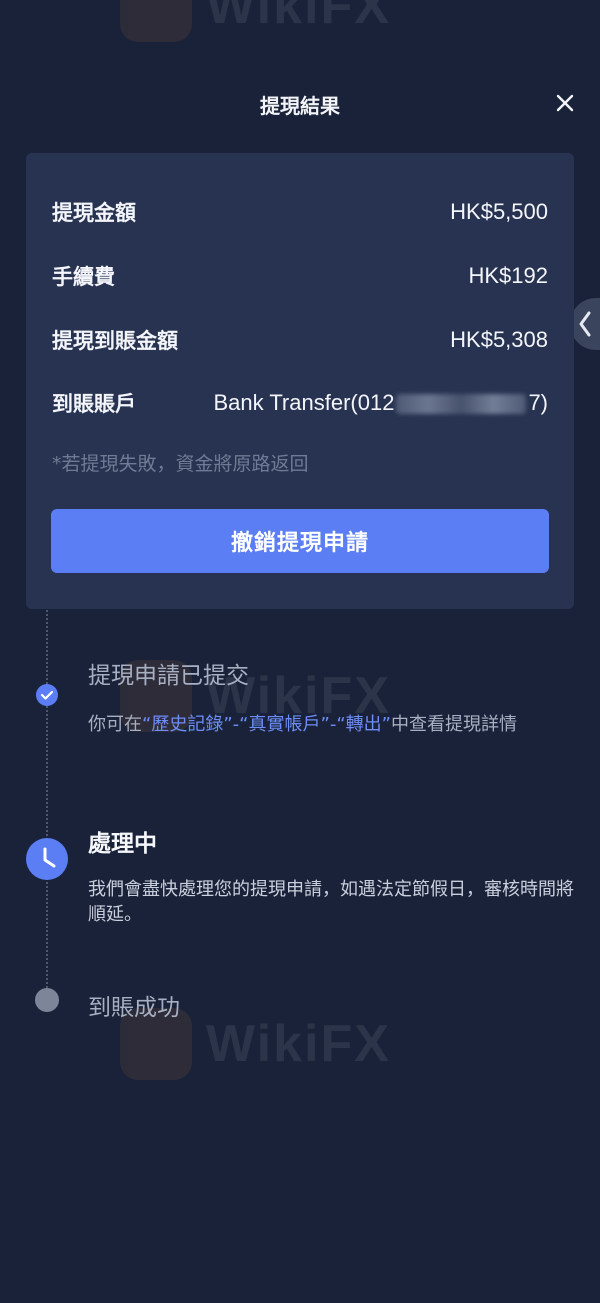  Describe the element at coordinates (300, 541) in the screenshot. I see `cancel-withdrawal-button: 撤銷提現申請` at that location.